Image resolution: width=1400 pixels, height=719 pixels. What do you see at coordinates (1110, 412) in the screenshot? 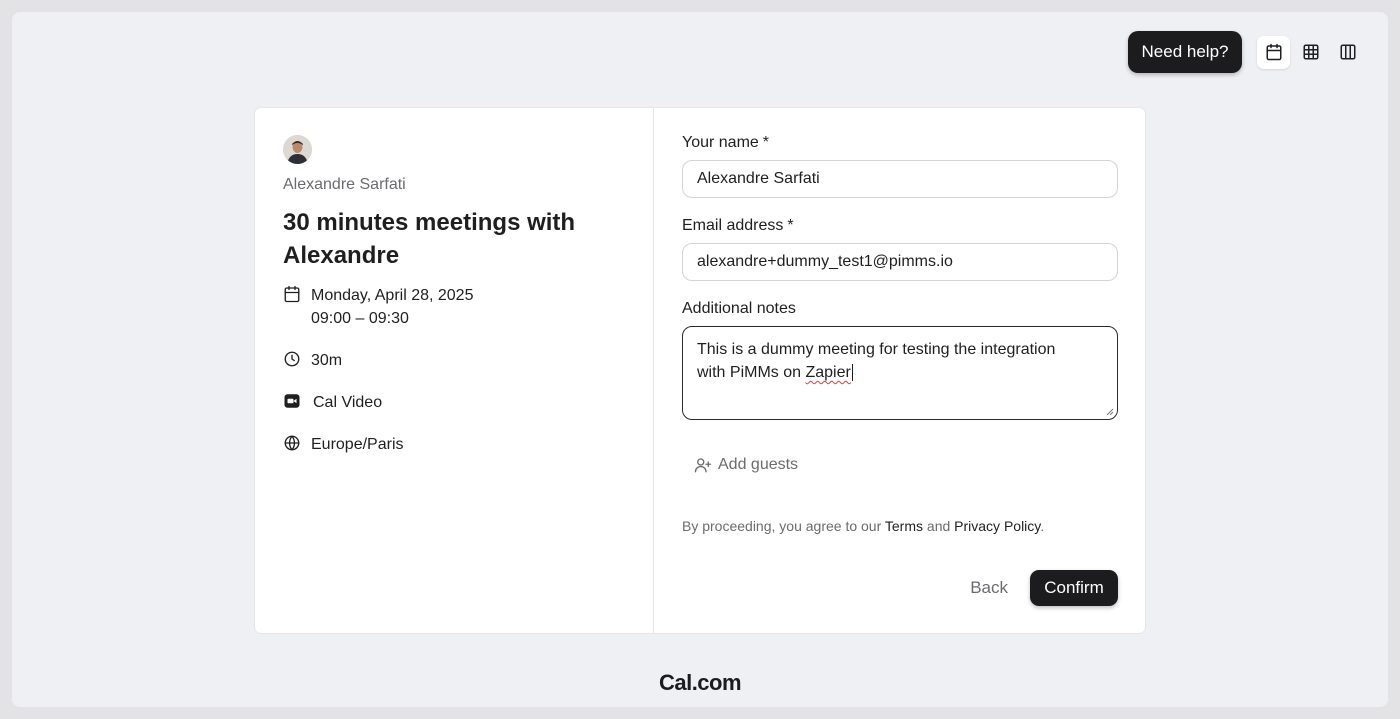
I see `resize-grip-icon` at bounding box center [1110, 412].